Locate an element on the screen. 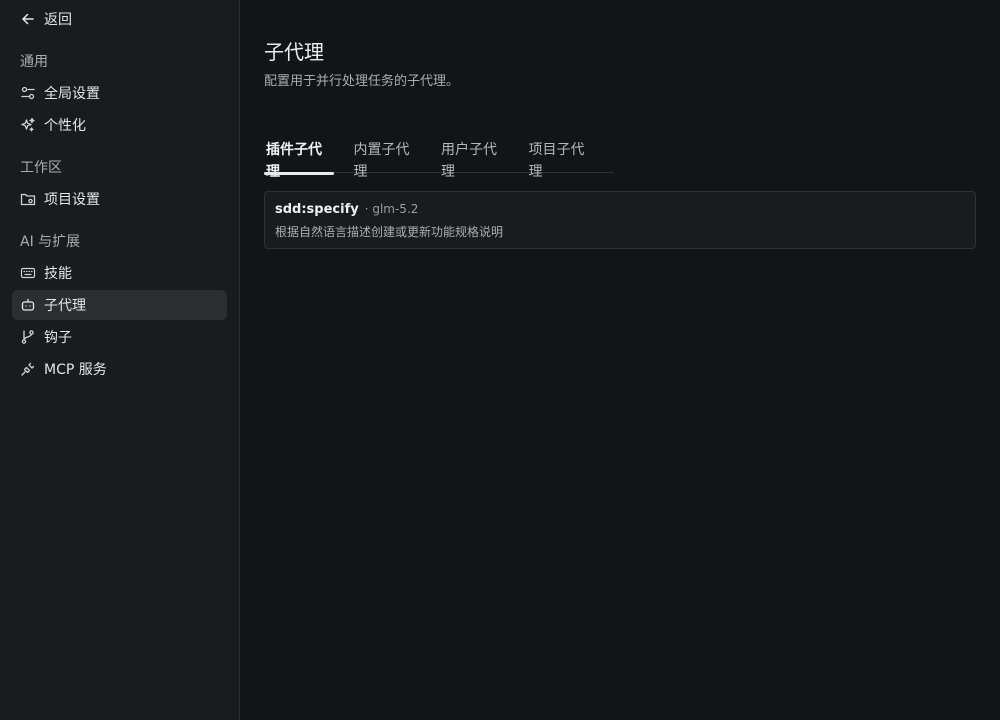 Image resolution: width=1000 pixels, height=720 pixels. section-label-ai-extensions: AI 与扩展 is located at coordinates (50, 242).